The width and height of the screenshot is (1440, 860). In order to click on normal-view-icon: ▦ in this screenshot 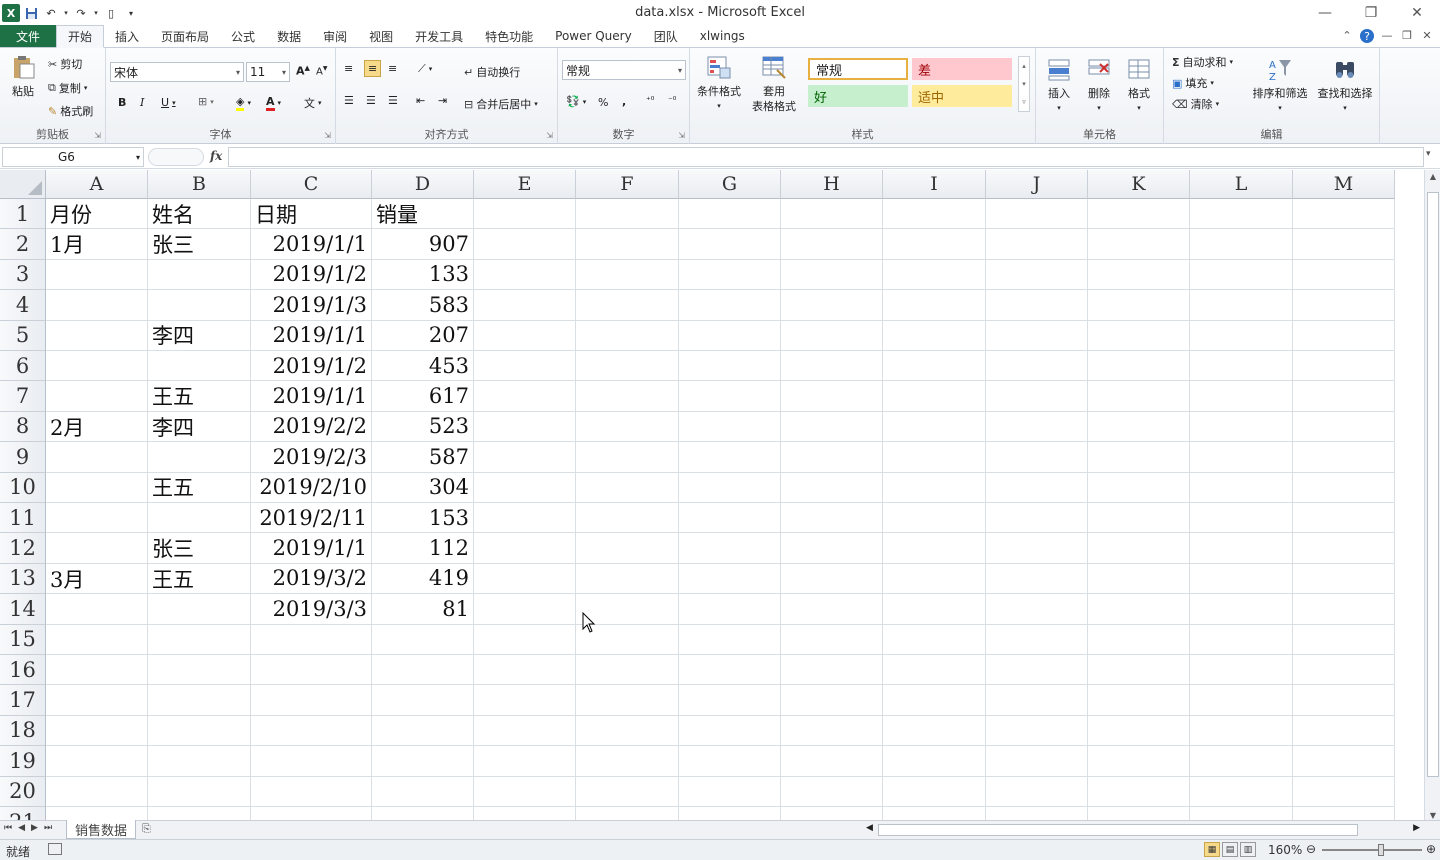, I will do `click(1212, 849)`.